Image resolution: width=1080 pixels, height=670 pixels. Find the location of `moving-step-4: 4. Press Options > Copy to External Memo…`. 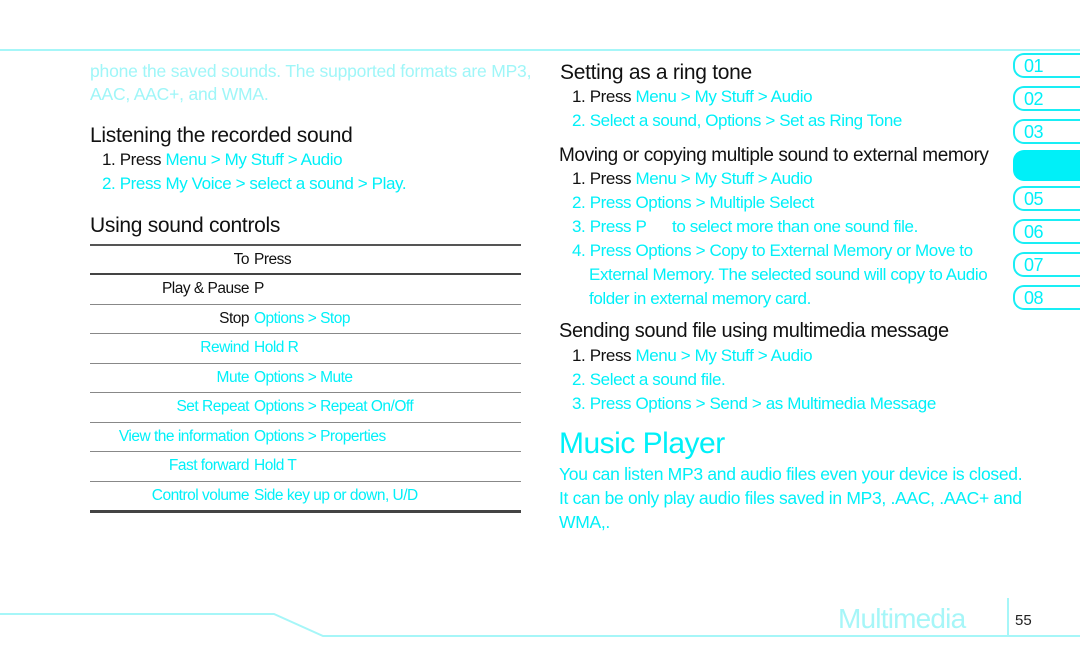

moving-step-4: 4. Press Options > Copy to External Memo… is located at coordinates (772, 251).